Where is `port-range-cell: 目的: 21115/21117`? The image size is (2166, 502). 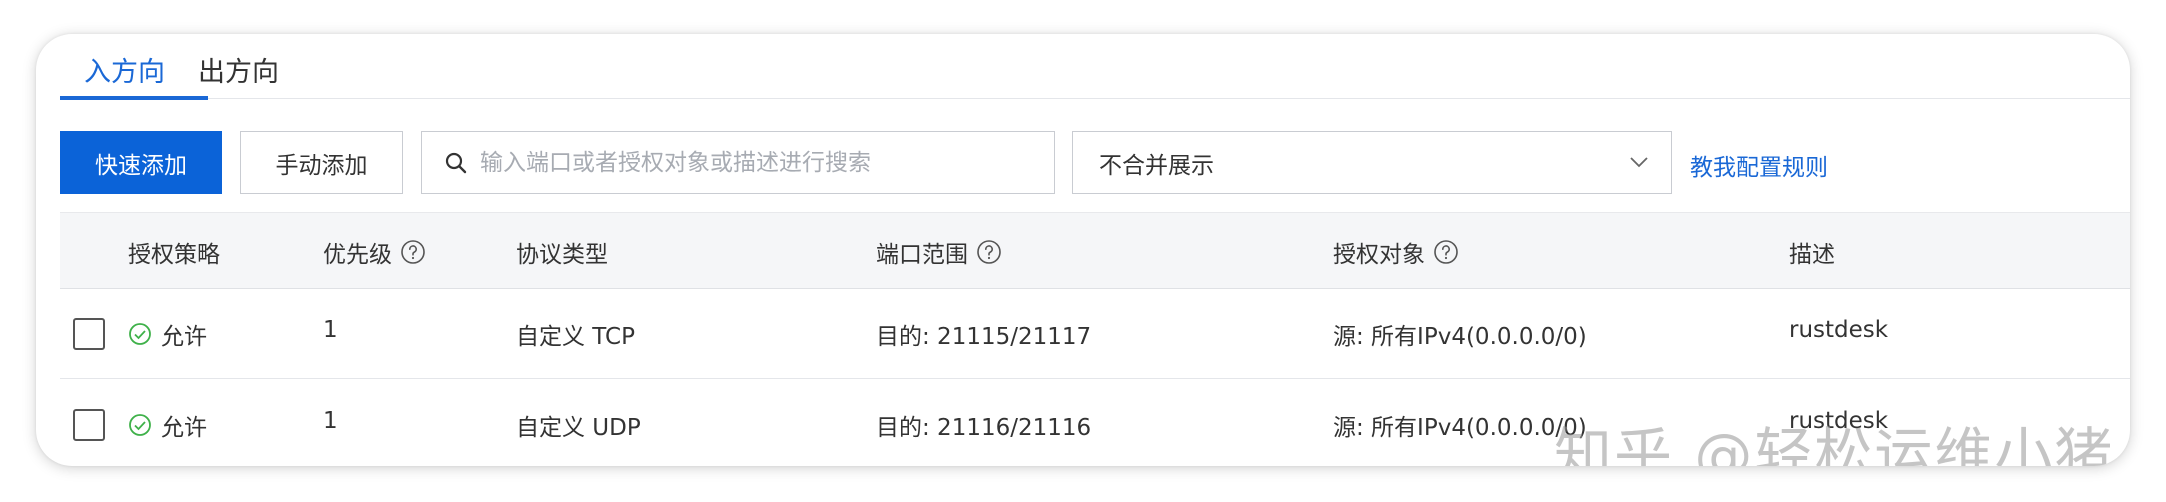 port-range-cell: 目的: 21115/21117 is located at coordinates (984, 337).